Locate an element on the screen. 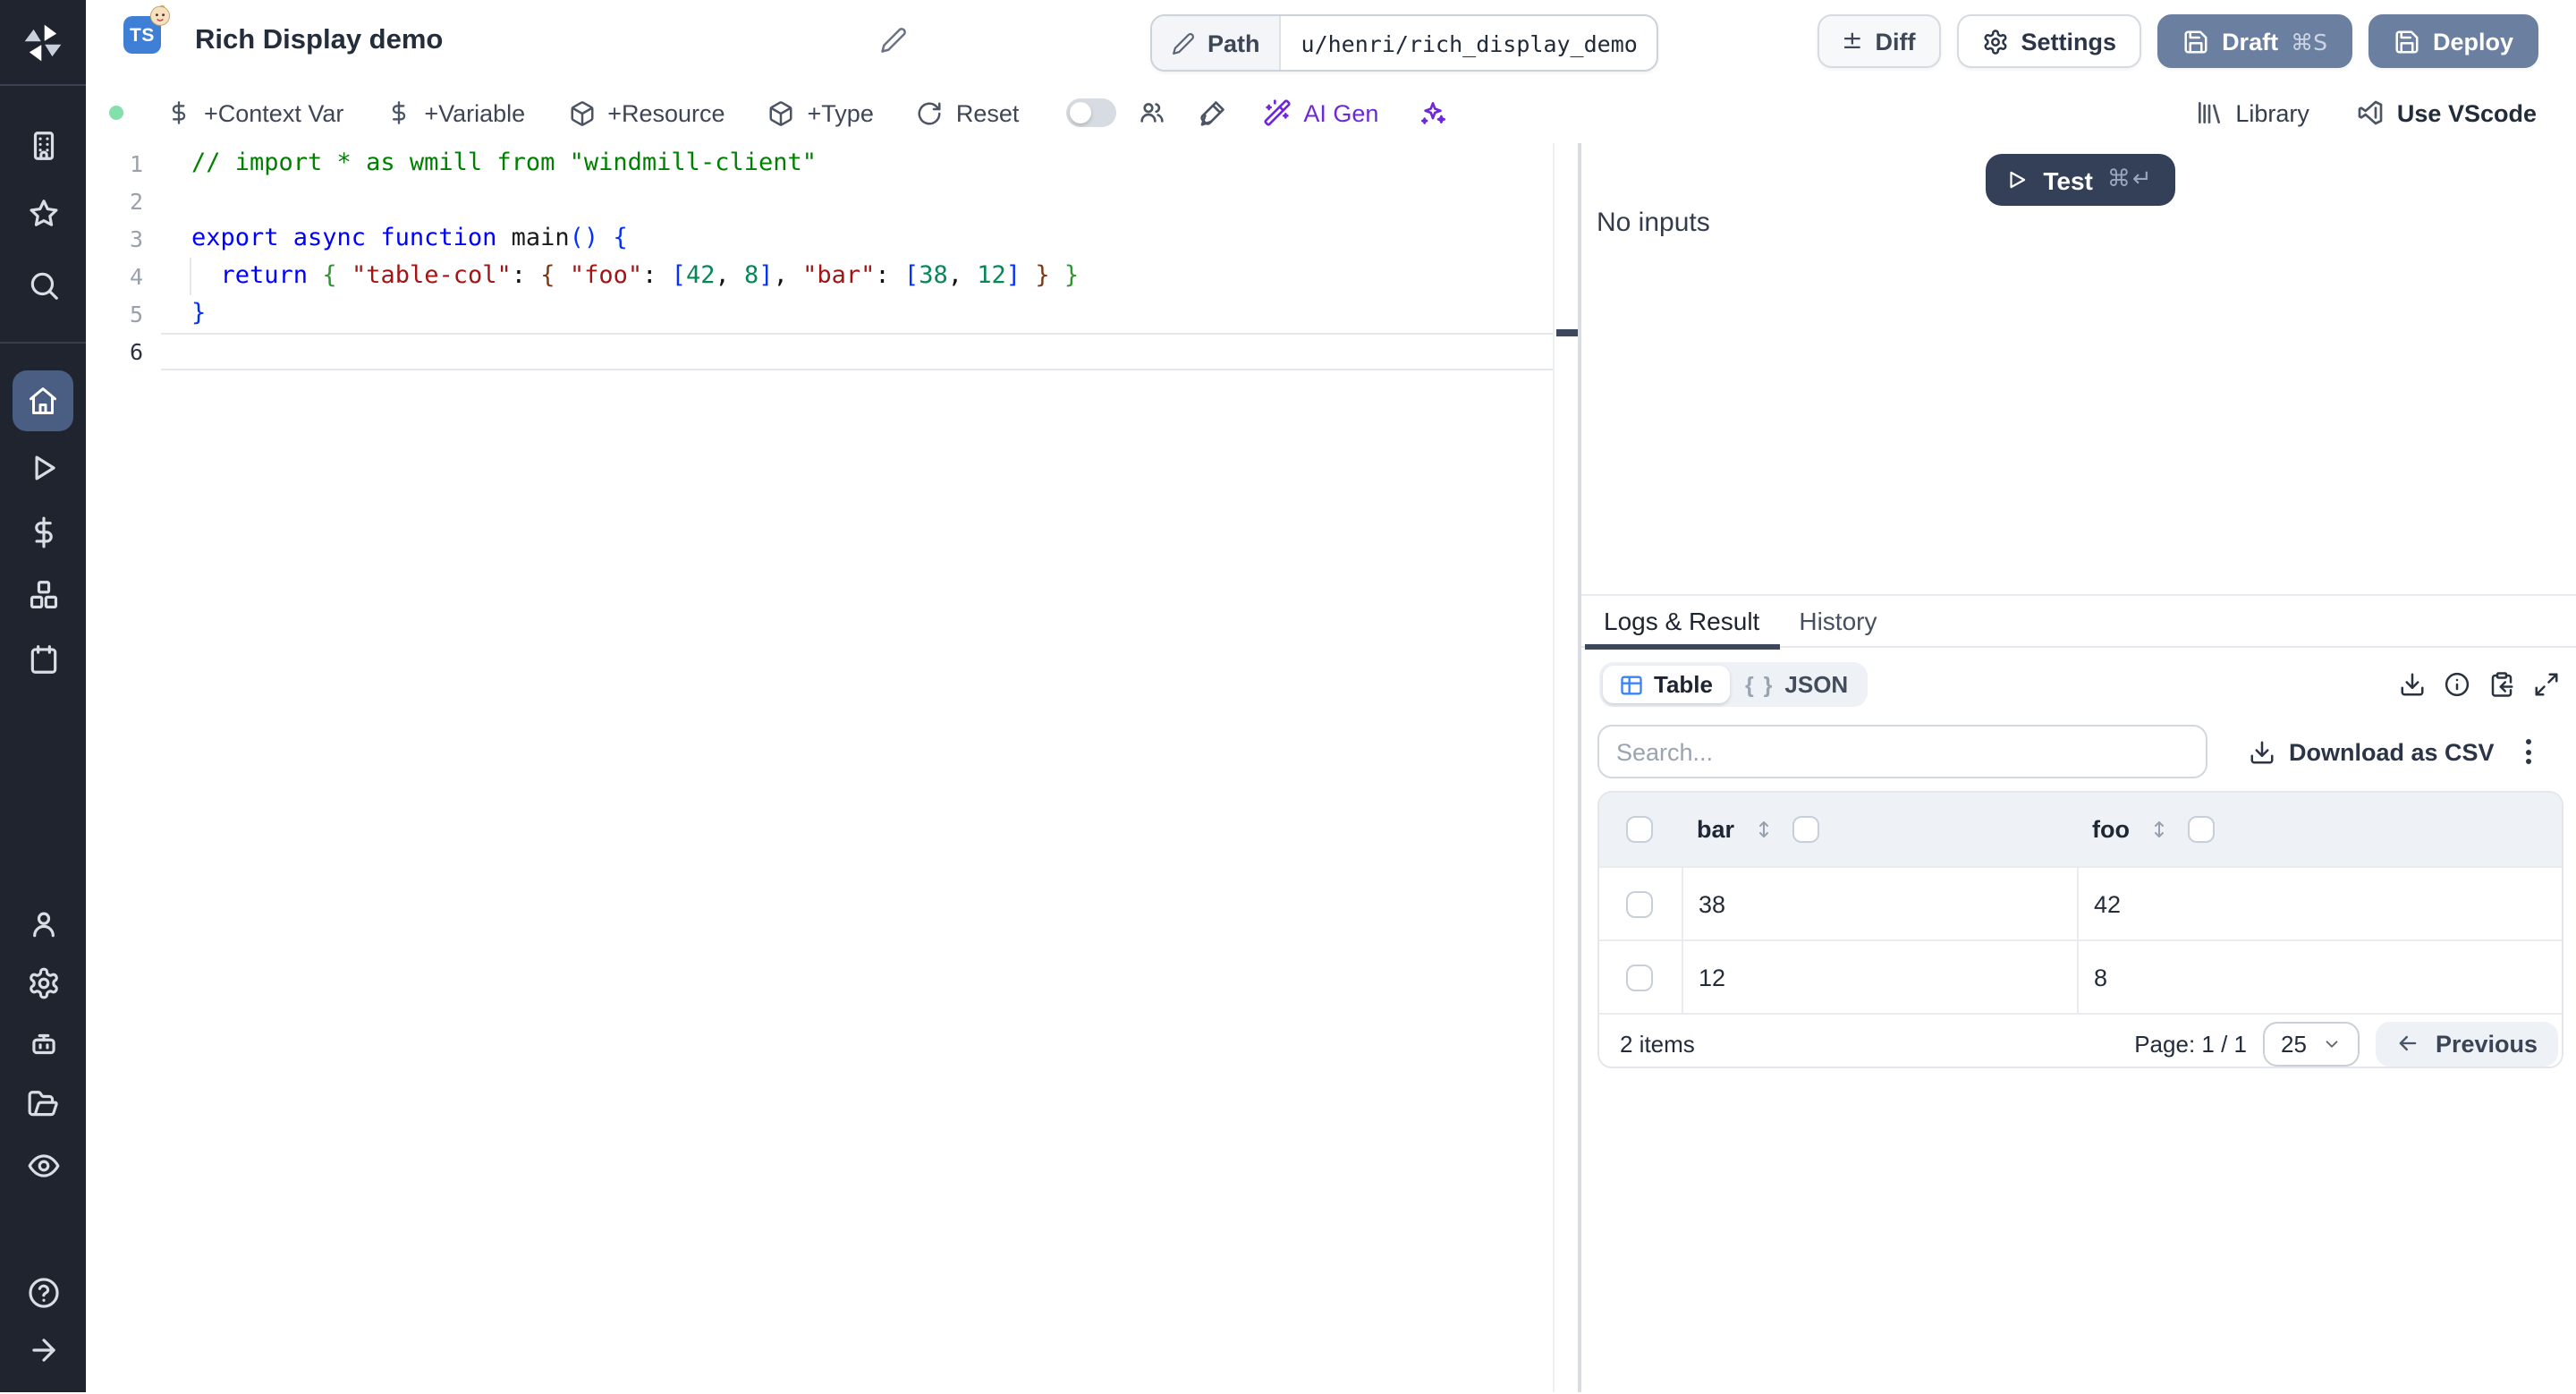 This screenshot has height=1394, width=2576. tab-logs-result: Logs & Result is located at coordinates (1682, 623).